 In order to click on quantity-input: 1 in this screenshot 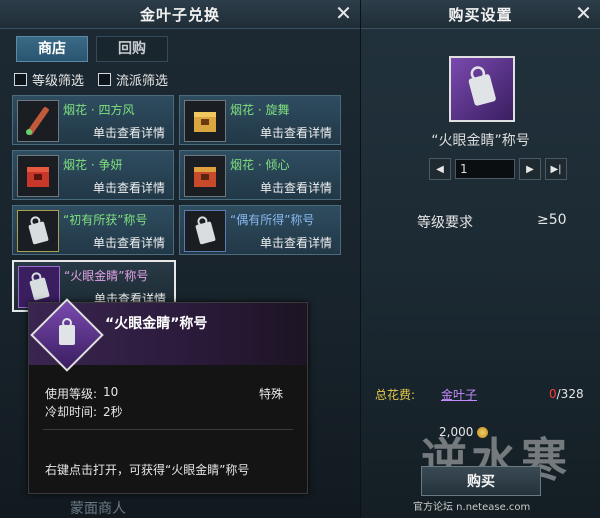, I will do `click(485, 169)`.